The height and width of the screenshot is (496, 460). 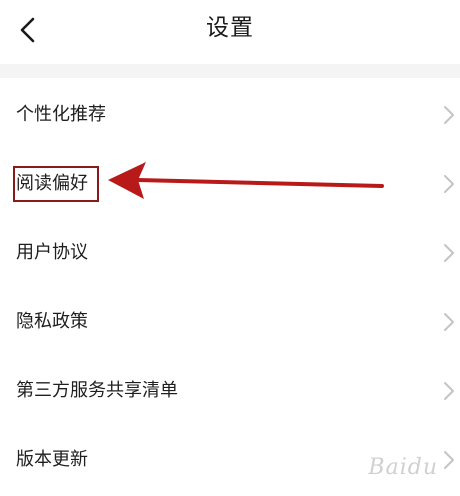 What do you see at coordinates (230, 112) in the screenshot?
I see `settings-item-personalized-recommendation: 个性化推荐` at bounding box center [230, 112].